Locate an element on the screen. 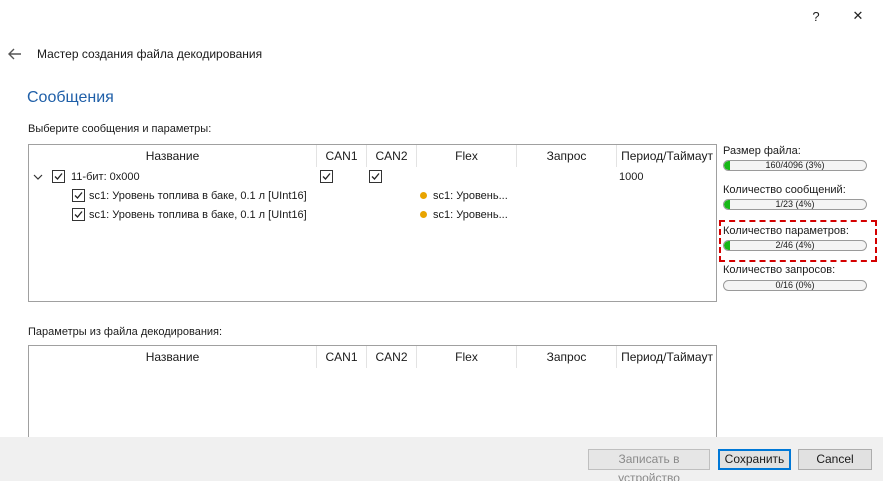  messages-count-value: 1/23 (4%) is located at coordinates (795, 204).